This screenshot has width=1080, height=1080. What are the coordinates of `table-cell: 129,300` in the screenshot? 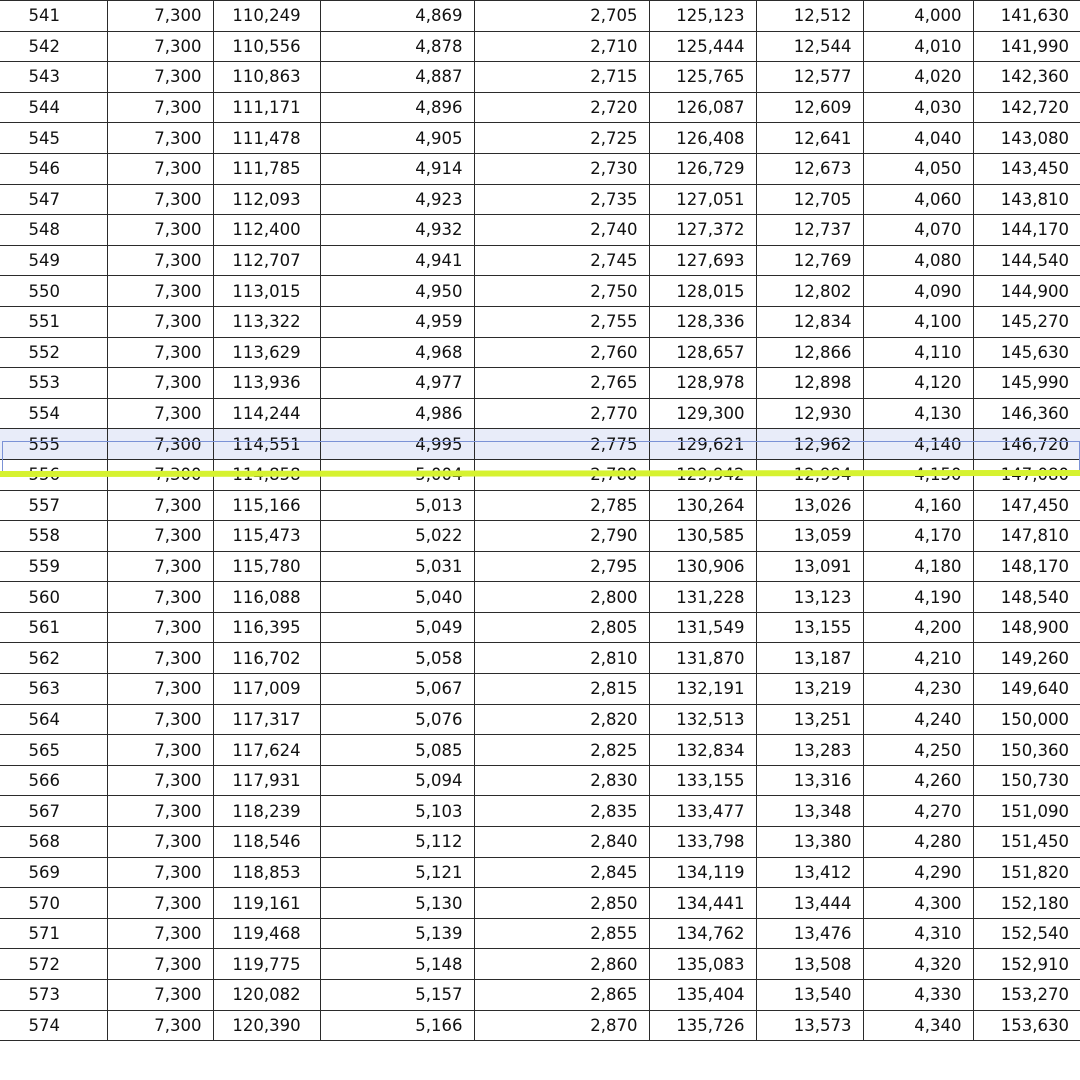 It's located at (702, 413).